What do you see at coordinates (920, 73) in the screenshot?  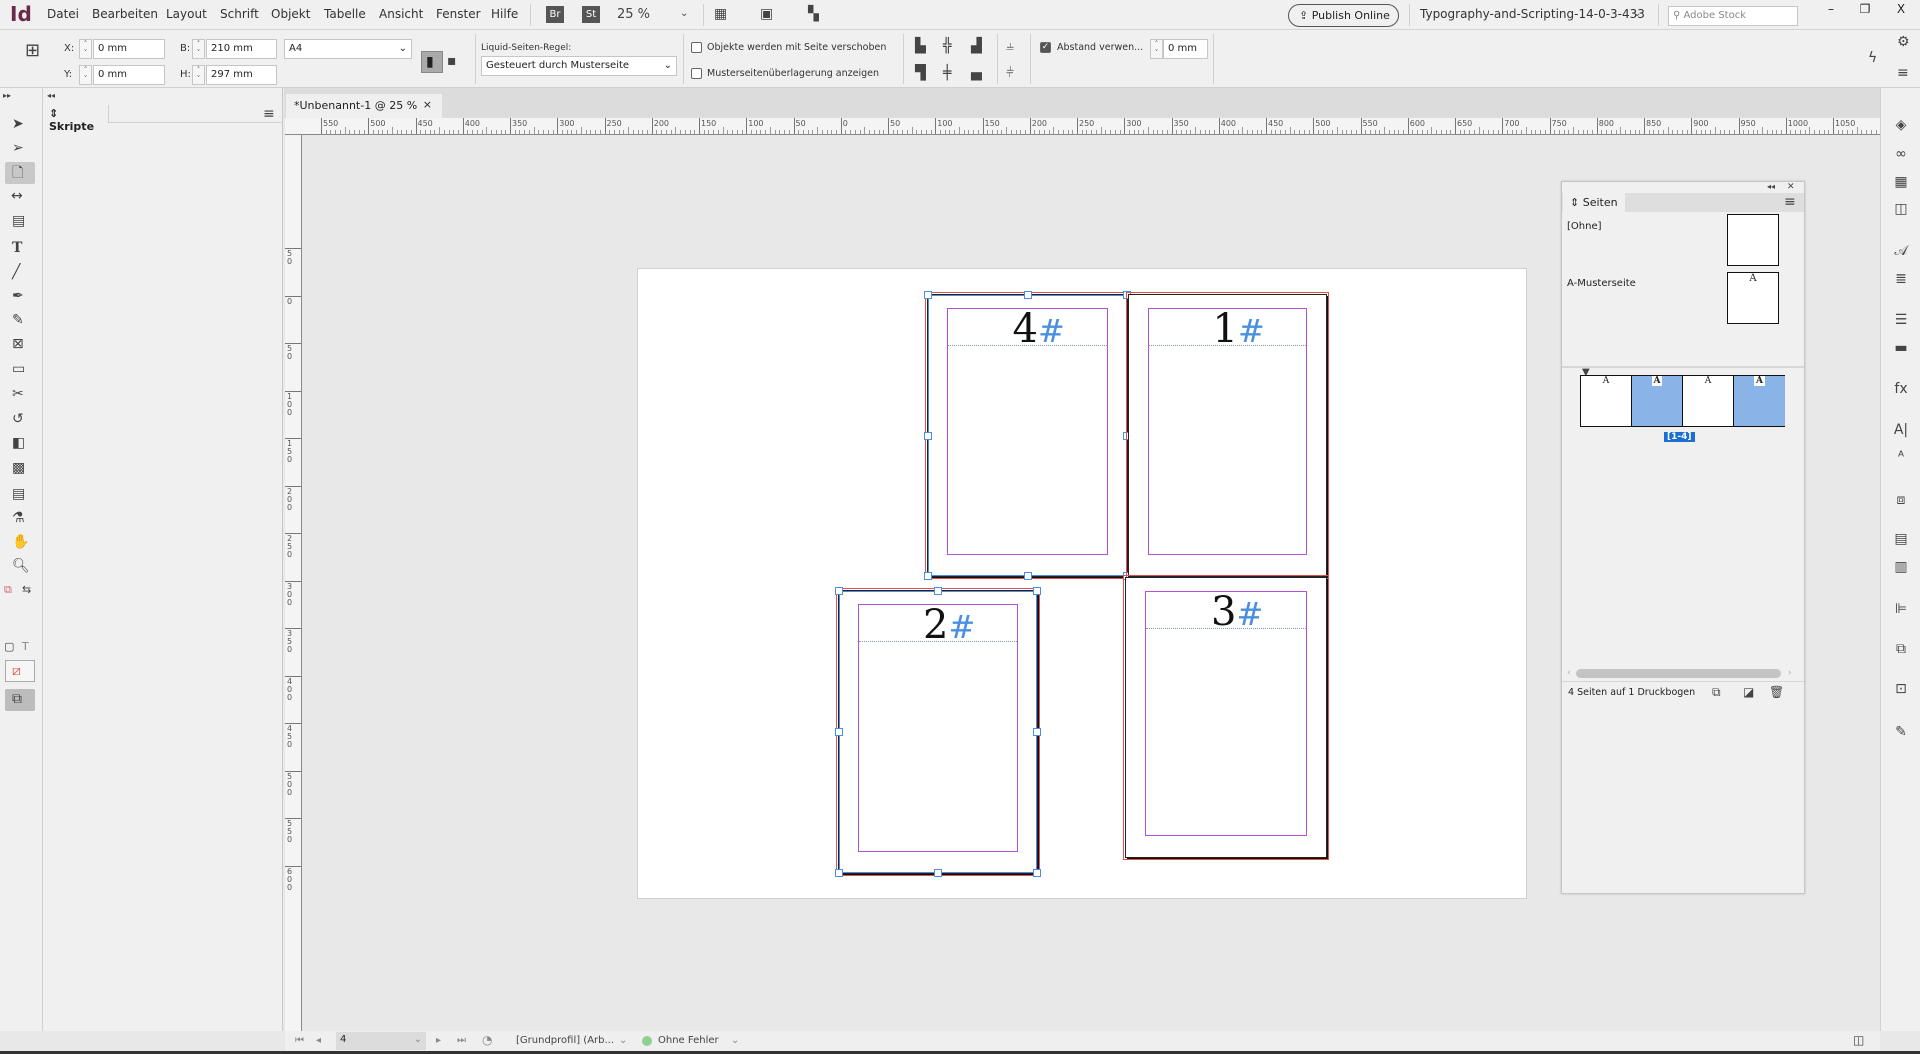 I see `align-top-icon: ▜` at bounding box center [920, 73].